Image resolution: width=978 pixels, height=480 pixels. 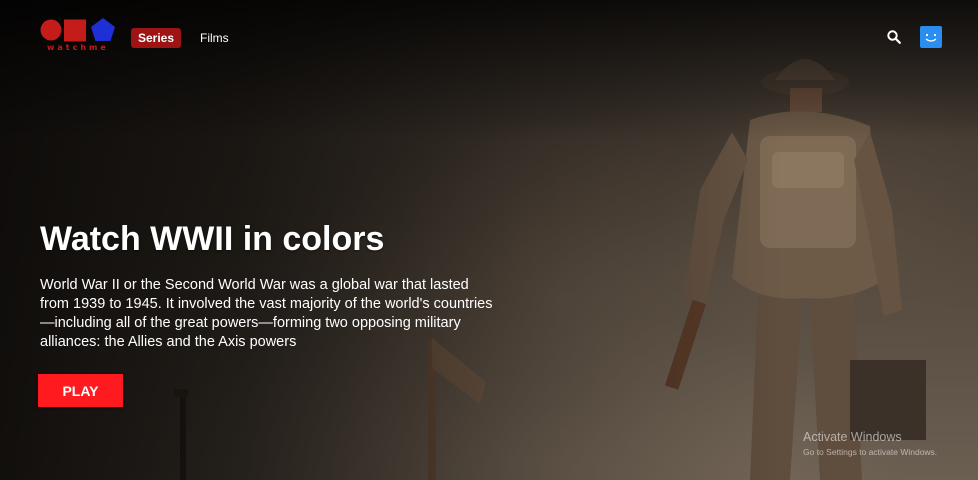 I want to click on watermark-subtitle: Go to Settings to activate Windows., so click(x=870, y=452).